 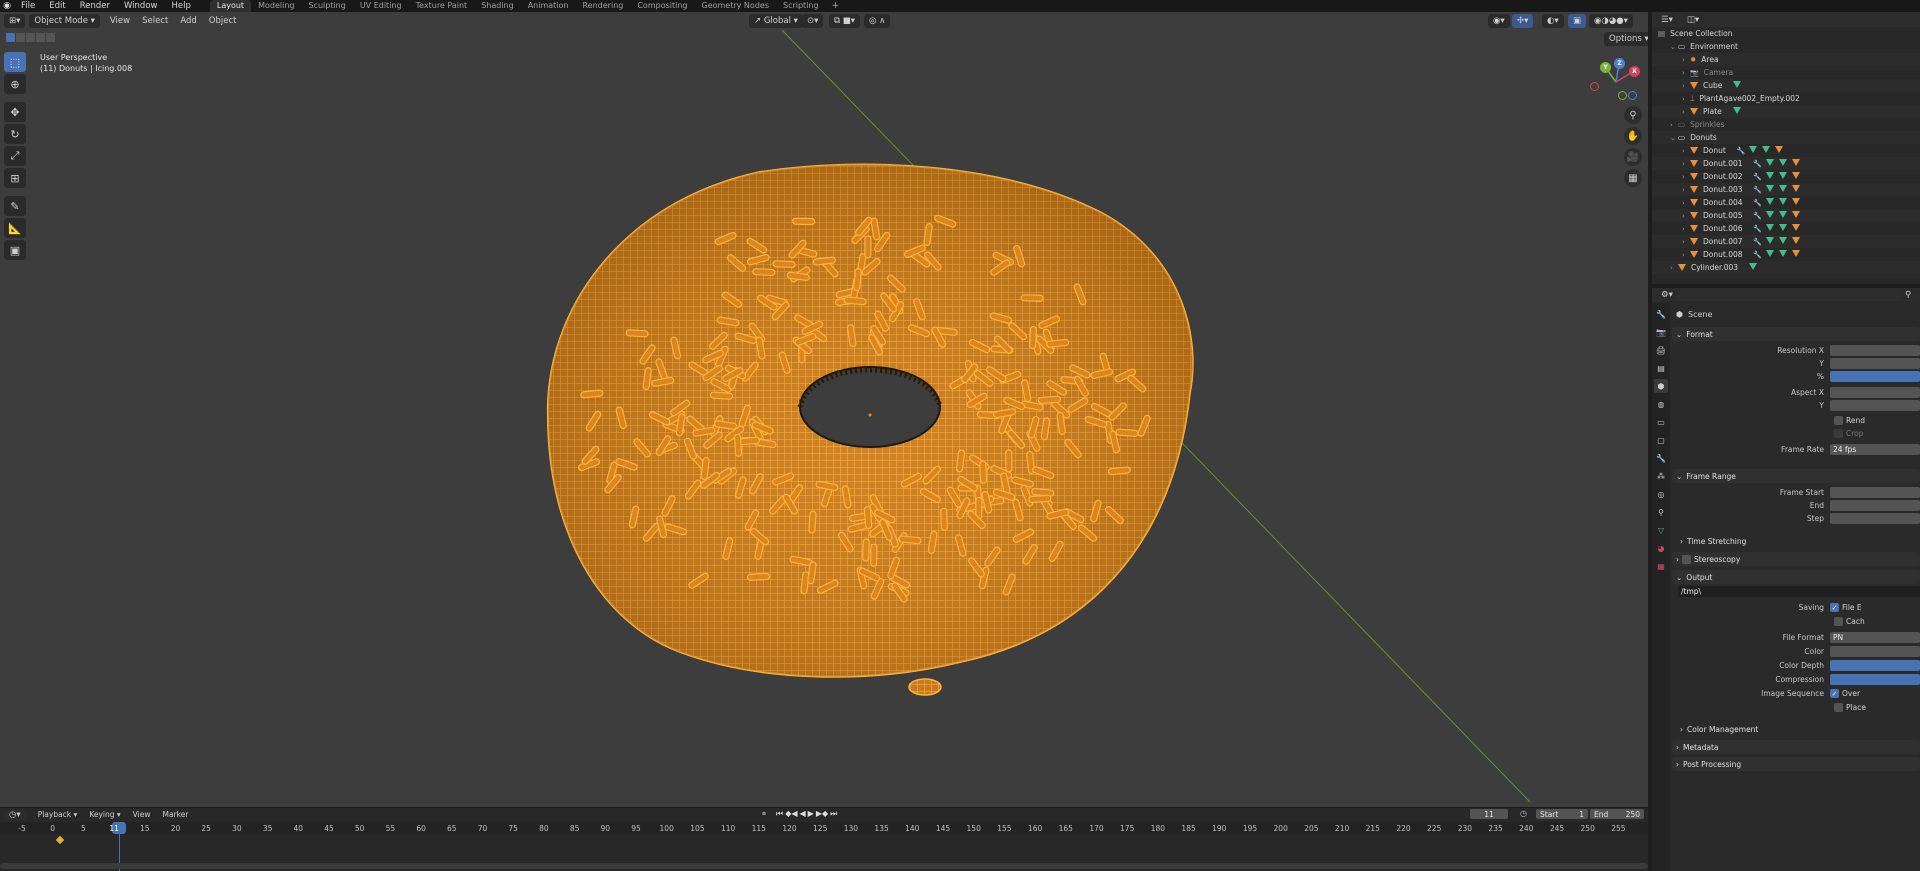 What do you see at coordinates (1786, 72) in the screenshot?
I see `outliner-row: › 📷 Camera` at bounding box center [1786, 72].